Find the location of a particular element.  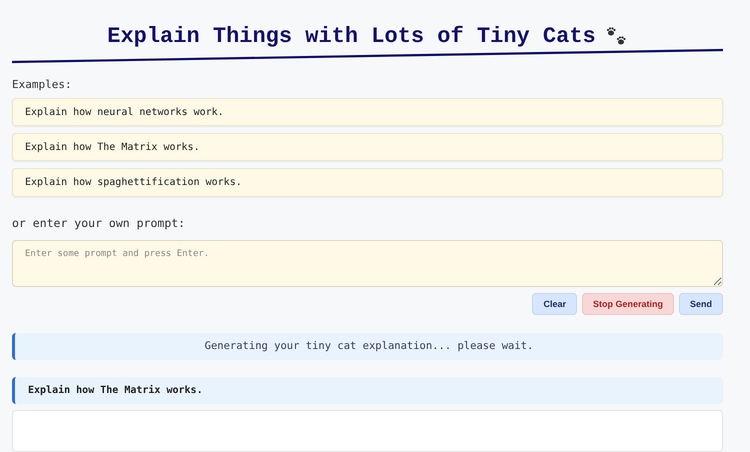

prompt-label: or enter your own prompt: is located at coordinates (99, 223).